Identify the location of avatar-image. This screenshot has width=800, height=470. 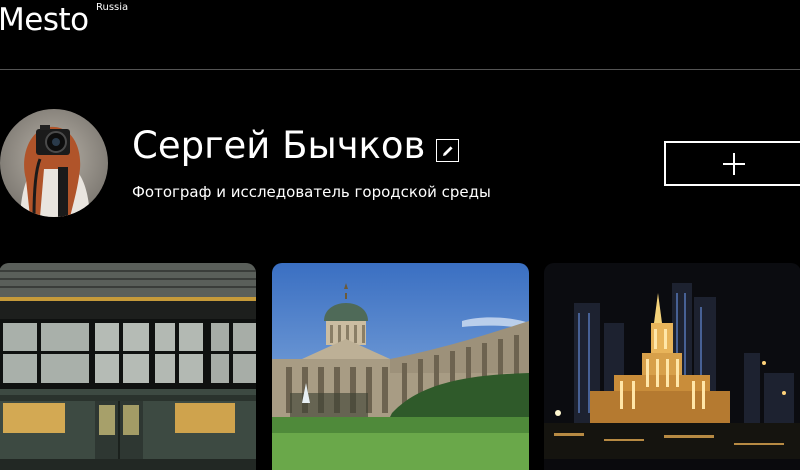
(54, 163).